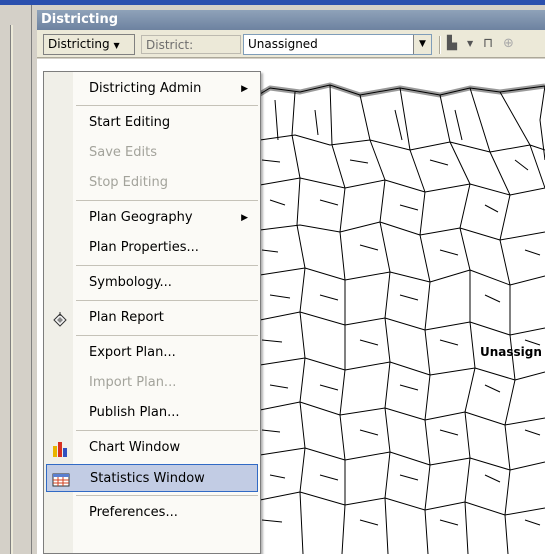 This screenshot has width=545, height=554. What do you see at coordinates (135, 447) in the screenshot?
I see `menu-item-label: Chart Window` at bounding box center [135, 447].